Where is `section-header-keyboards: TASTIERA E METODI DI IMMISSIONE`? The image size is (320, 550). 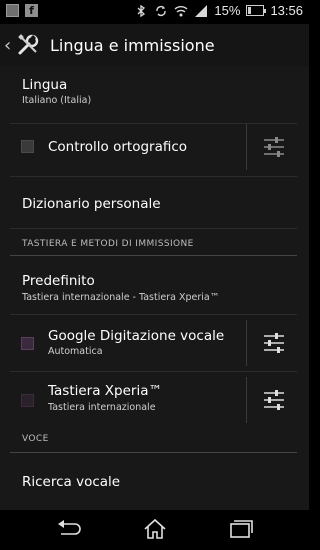
section-header-keyboards: TASTIERA E METODI DI IMMISSIONE is located at coordinates (108, 244).